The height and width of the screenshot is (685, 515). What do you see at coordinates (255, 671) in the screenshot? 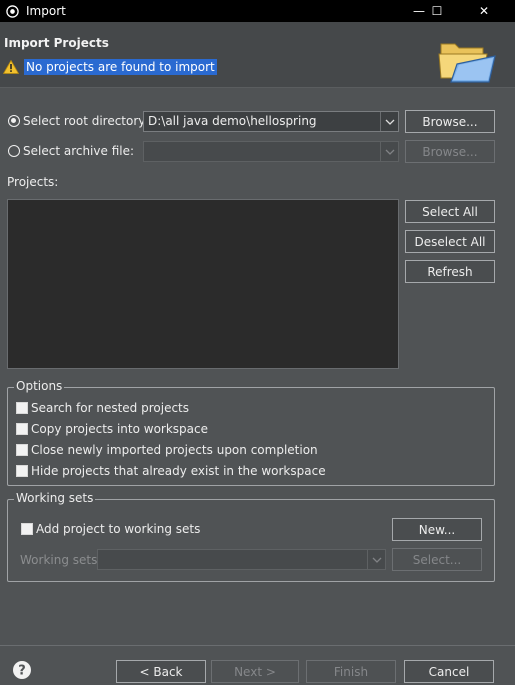
I see `next-button: Next >` at bounding box center [255, 671].